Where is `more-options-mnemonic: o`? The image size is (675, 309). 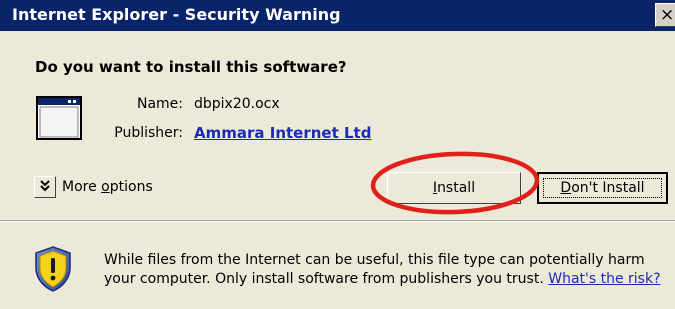 more-options-mnemonic: o is located at coordinates (105, 187).